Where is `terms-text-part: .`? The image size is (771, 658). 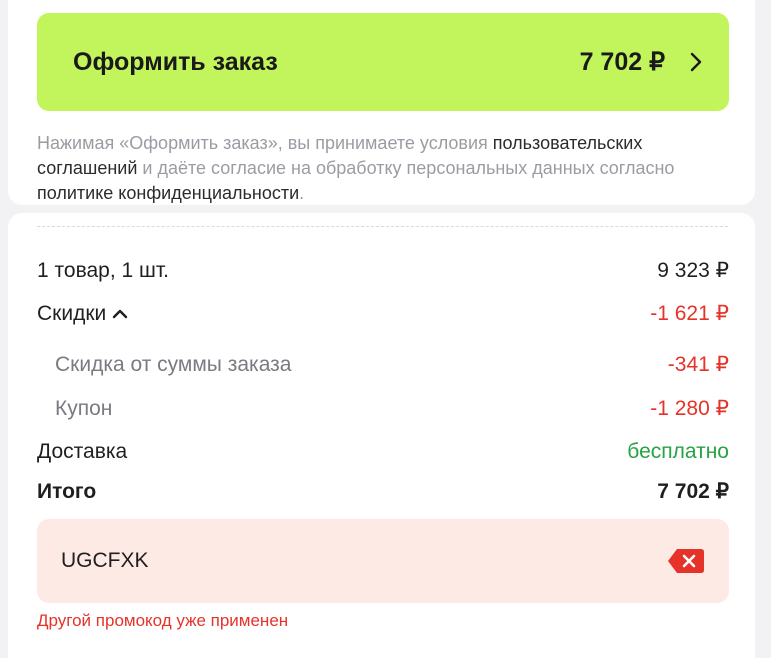 terms-text-part: . is located at coordinates (302, 193).